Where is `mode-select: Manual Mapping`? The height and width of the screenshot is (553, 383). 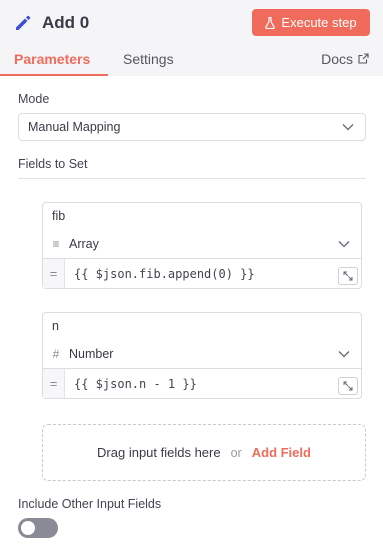 mode-select: Manual Mapping is located at coordinates (192, 127).